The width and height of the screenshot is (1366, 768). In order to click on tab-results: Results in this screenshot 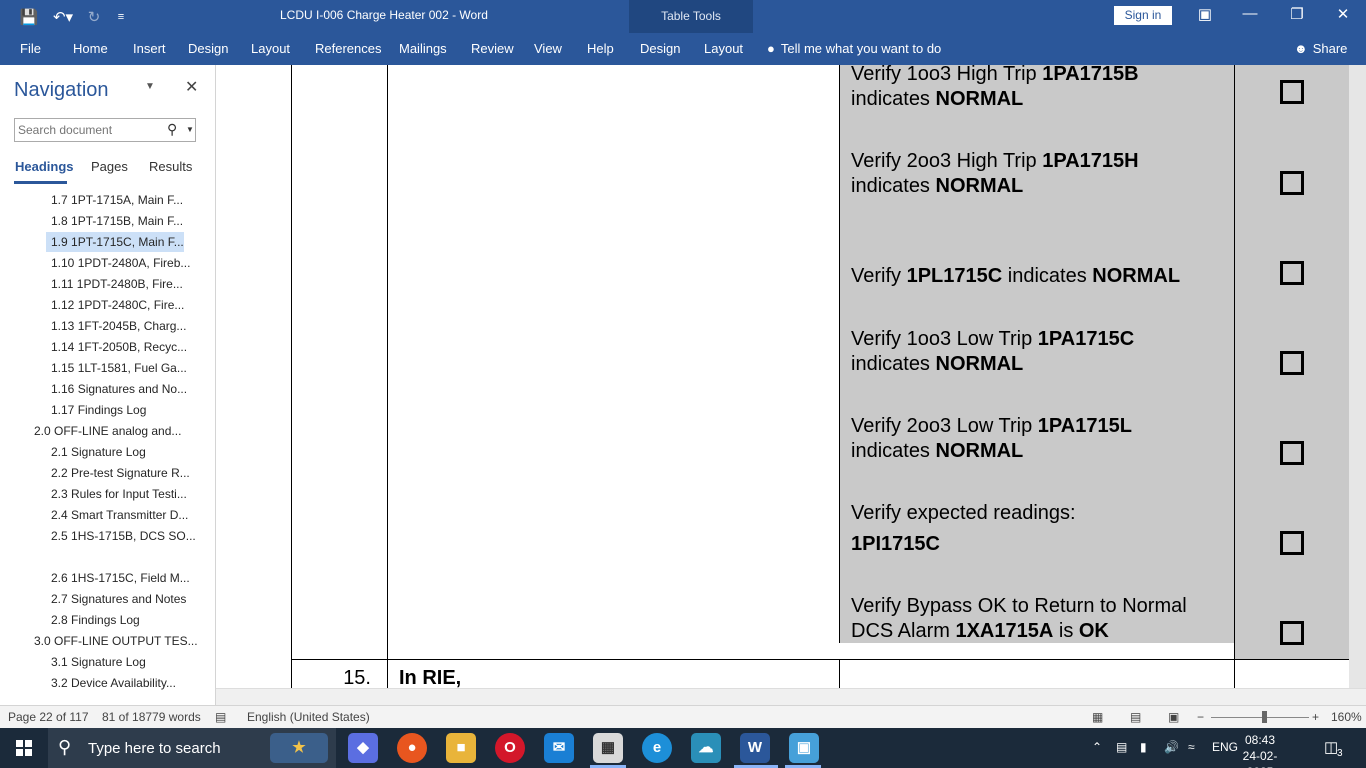, I will do `click(170, 166)`.